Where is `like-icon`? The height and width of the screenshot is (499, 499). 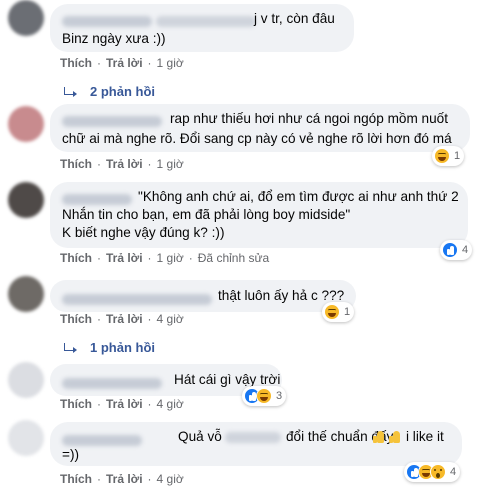
like-icon is located at coordinates (450, 250).